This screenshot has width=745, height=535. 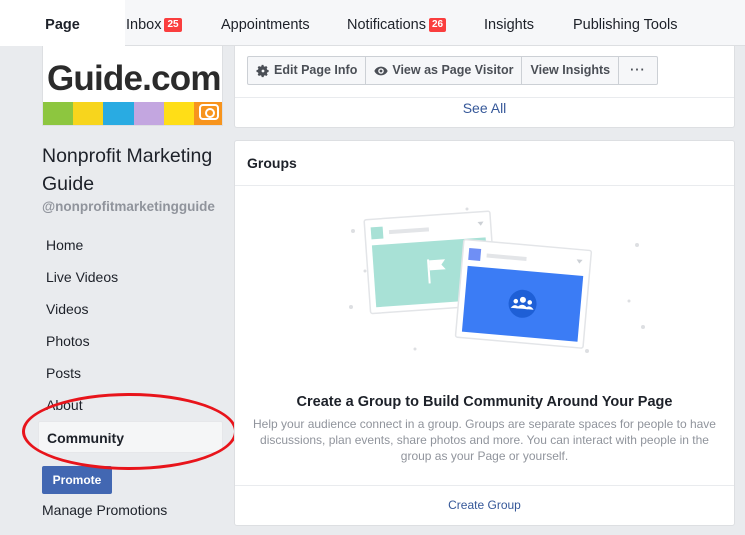 I want to click on tab-insights: Insights, so click(x=509, y=23).